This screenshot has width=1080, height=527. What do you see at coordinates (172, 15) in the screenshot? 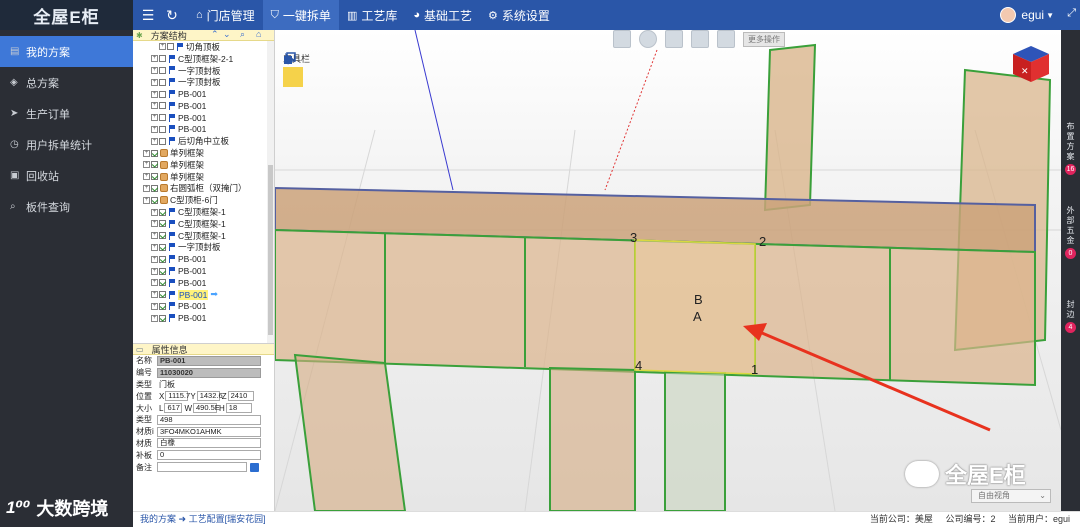
I see `refresh-icon: ↻` at bounding box center [172, 15].